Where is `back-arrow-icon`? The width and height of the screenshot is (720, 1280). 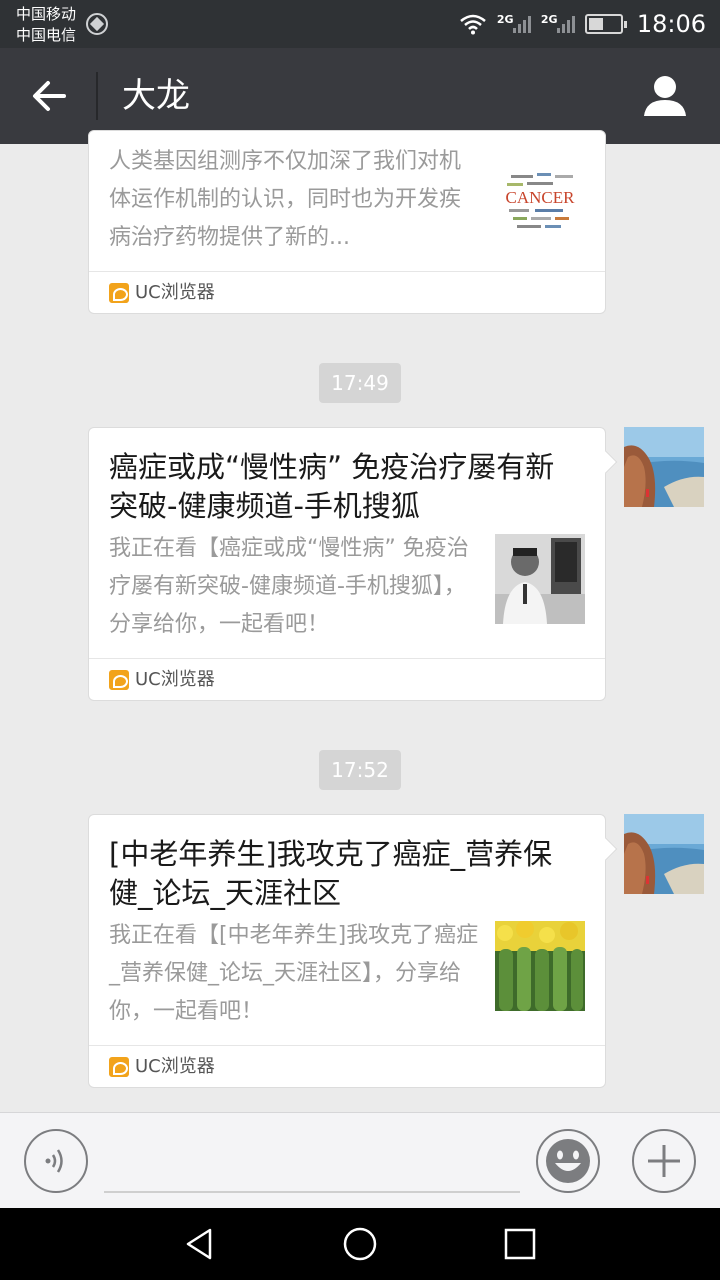
back-arrow-icon is located at coordinates (48, 96).